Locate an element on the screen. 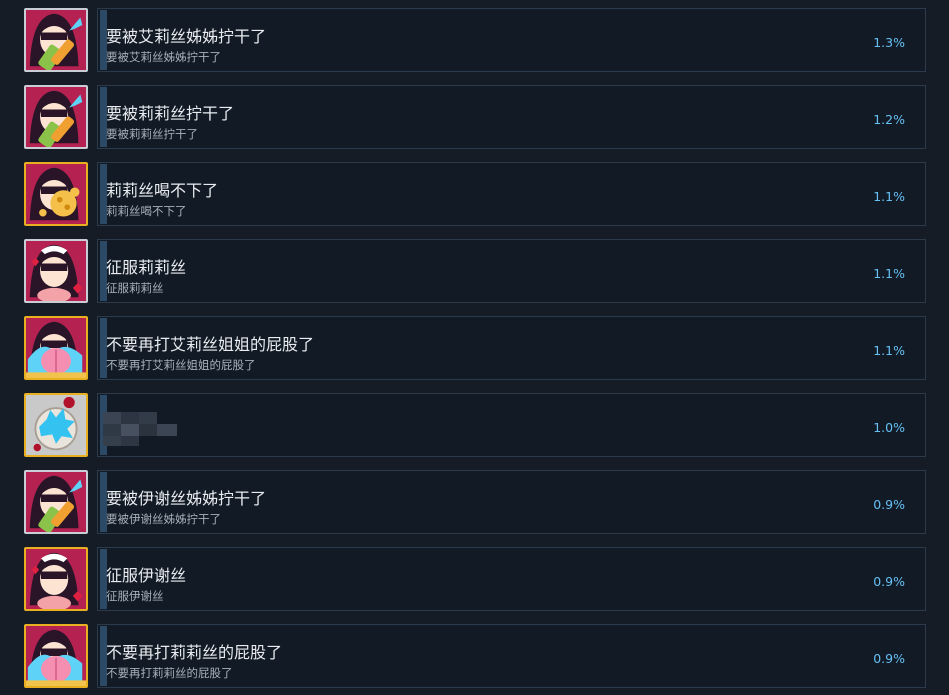 Image resolution: width=949 pixels, height=695 pixels. achievement-description: 征服伊谢丝 is located at coordinates (135, 596).